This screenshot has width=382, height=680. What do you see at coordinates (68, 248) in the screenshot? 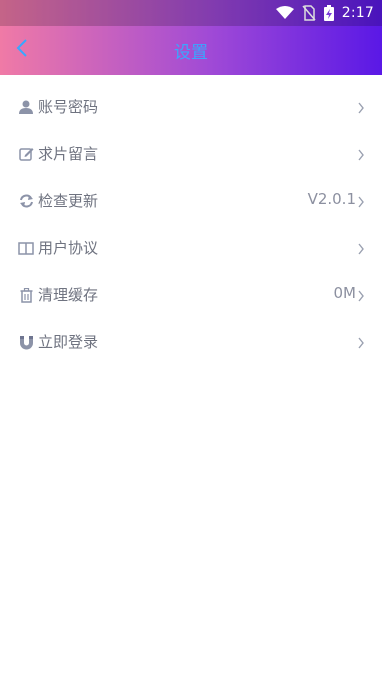
I see `settings-item-label: 用户协议` at bounding box center [68, 248].